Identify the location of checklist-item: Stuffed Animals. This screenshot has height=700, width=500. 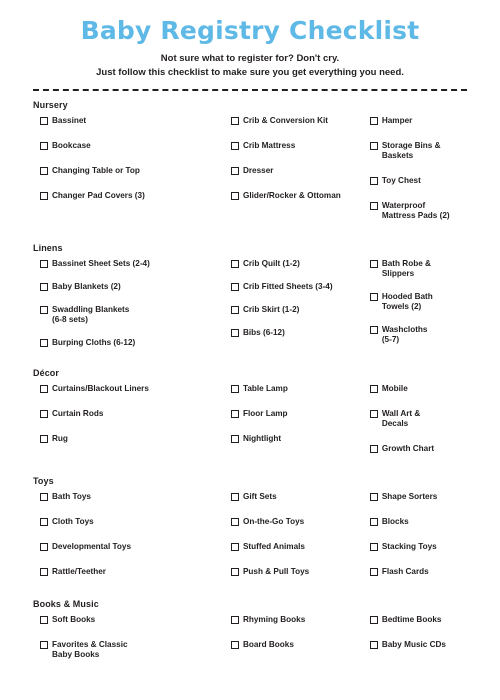
(290, 547).